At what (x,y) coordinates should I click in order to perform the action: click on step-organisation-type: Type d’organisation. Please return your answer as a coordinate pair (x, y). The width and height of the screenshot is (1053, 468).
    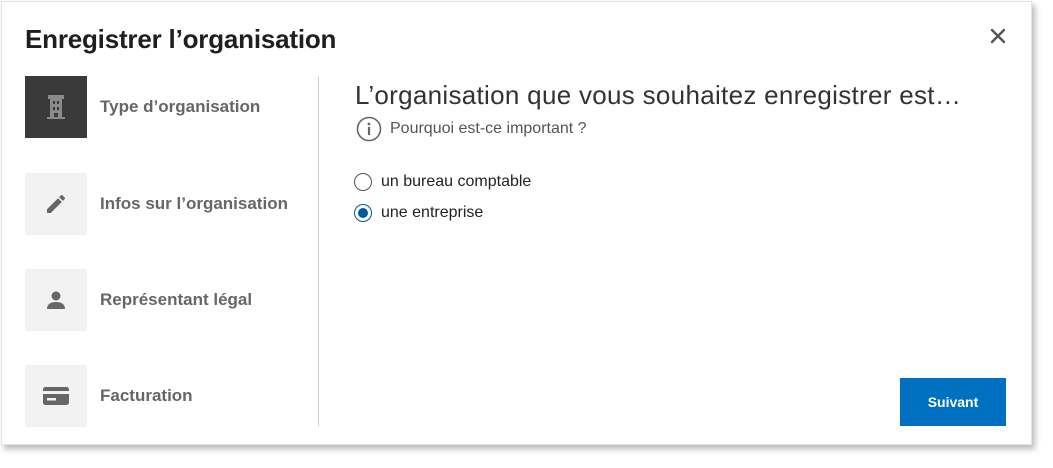
    Looking at the image, I should click on (170, 107).